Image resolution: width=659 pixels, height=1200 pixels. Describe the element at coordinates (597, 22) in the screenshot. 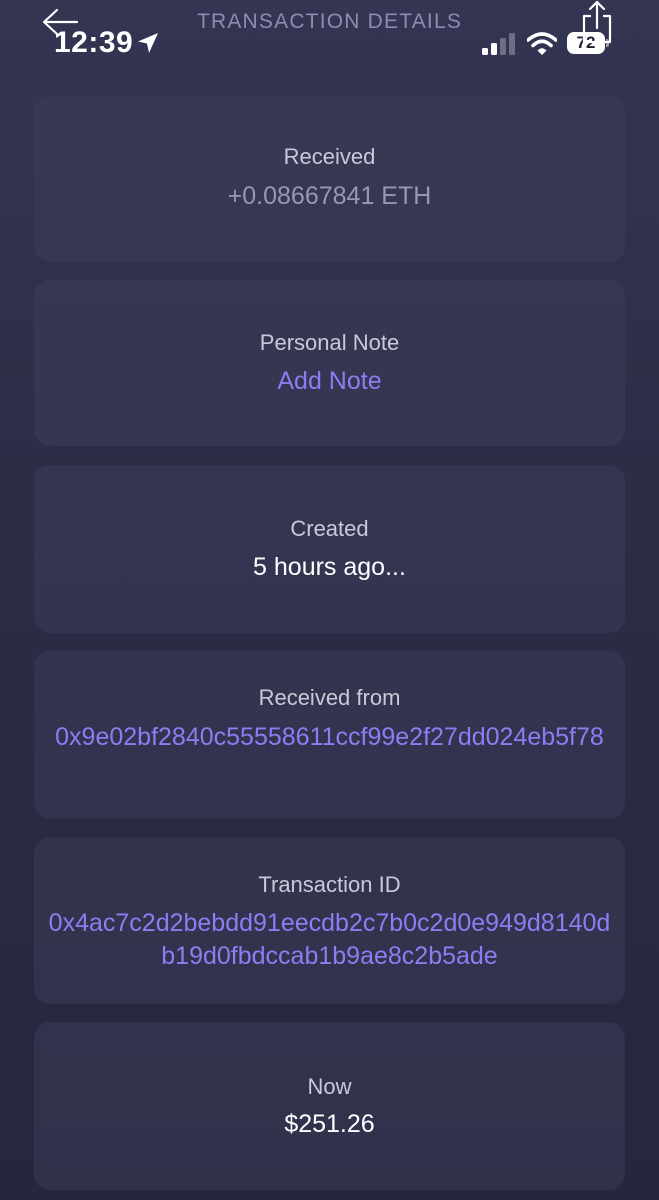

I see `share-icon` at that location.